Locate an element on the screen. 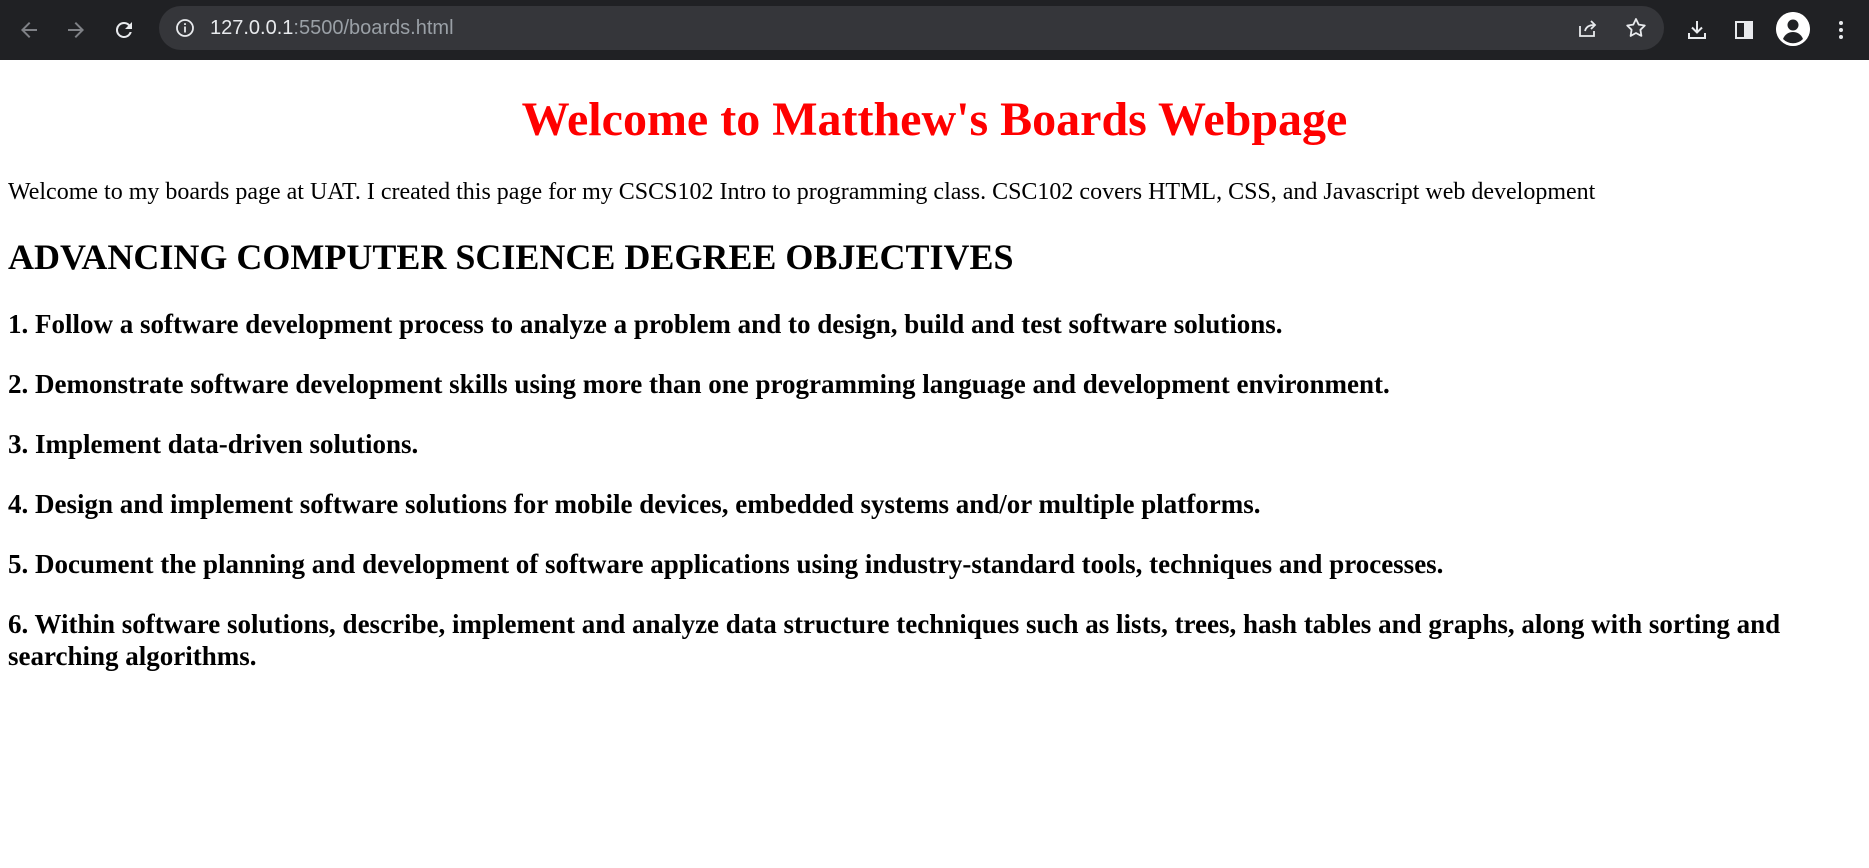  reload-button is located at coordinates (124, 30).